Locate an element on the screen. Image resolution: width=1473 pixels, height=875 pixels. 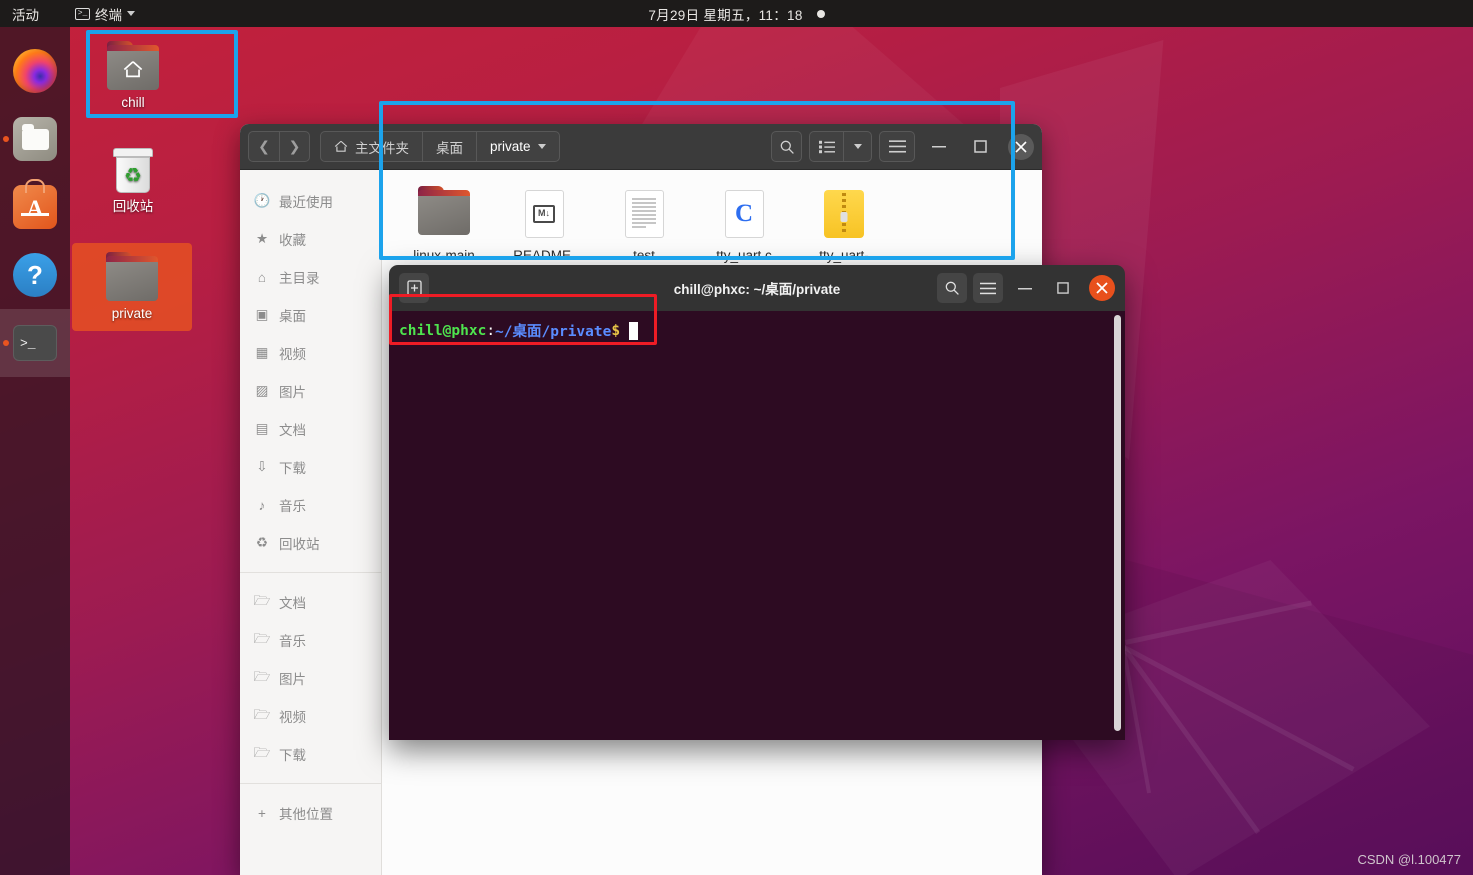
close-icon is located at coordinates (1021, 146).